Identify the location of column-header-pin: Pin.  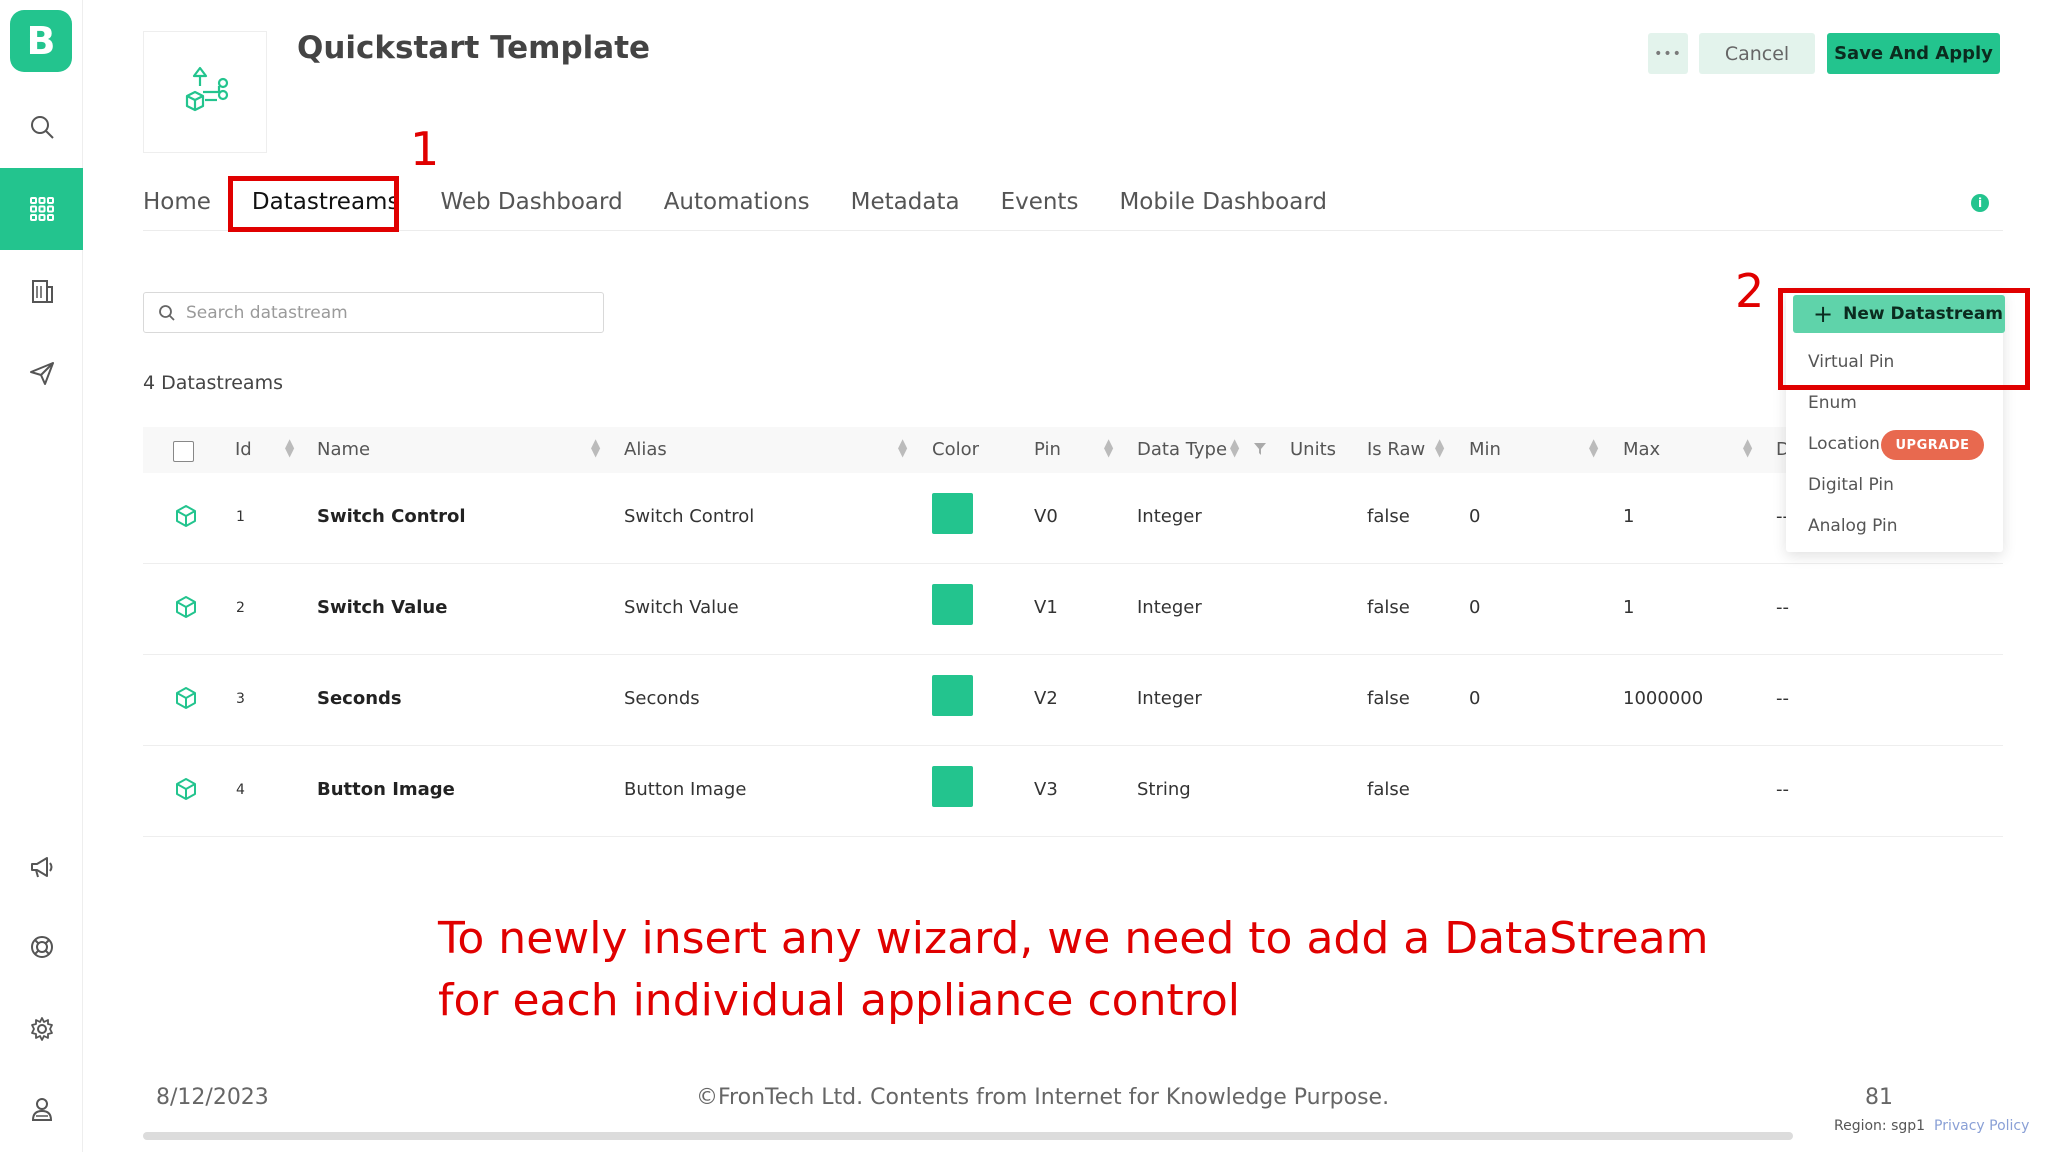
(1047, 449).